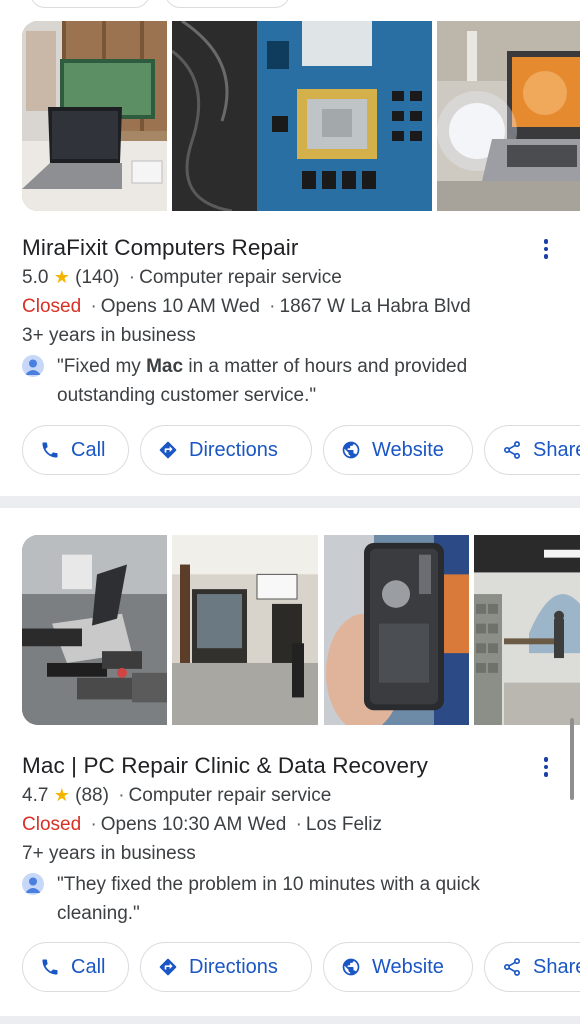 This screenshot has width=580, height=1024. What do you see at coordinates (92, 795) in the screenshot?
I see `review-count: (88)` at bounding box center [92, 795].